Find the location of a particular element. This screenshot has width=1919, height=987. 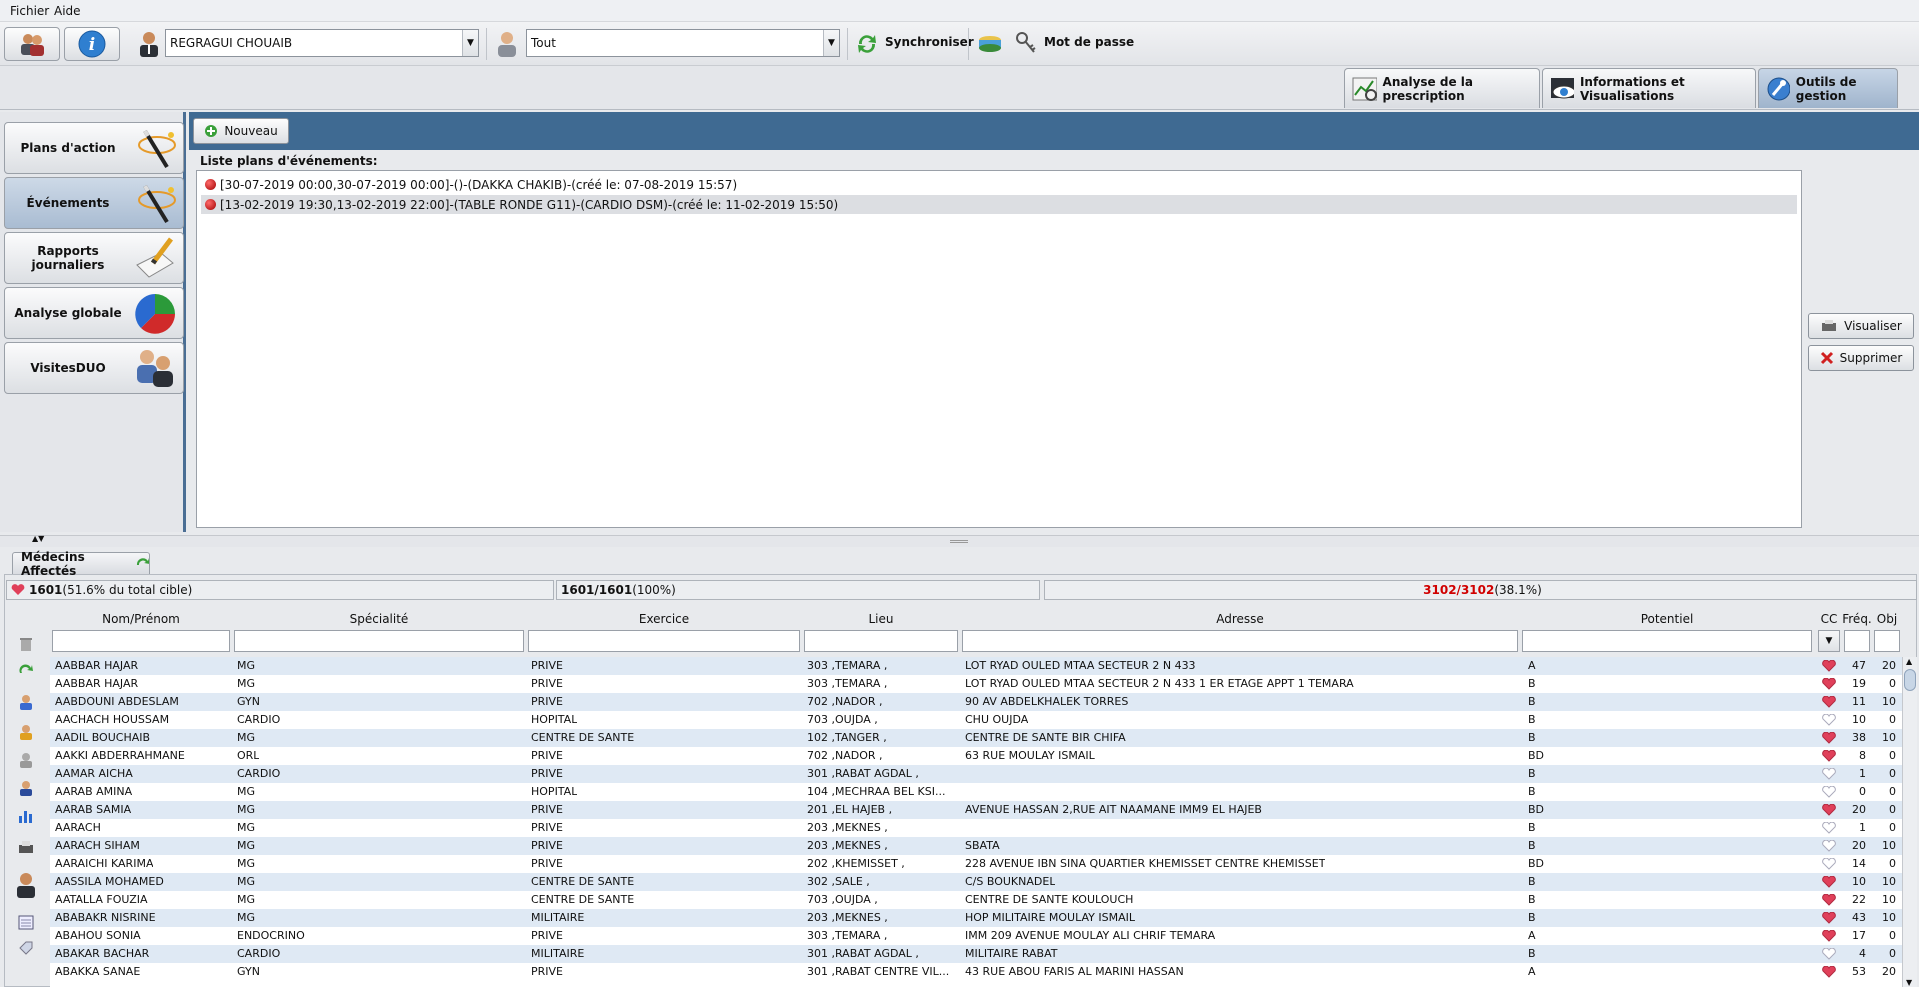

collapse-arrows-icon: ▲▼ is located at coordinates (38, 538).